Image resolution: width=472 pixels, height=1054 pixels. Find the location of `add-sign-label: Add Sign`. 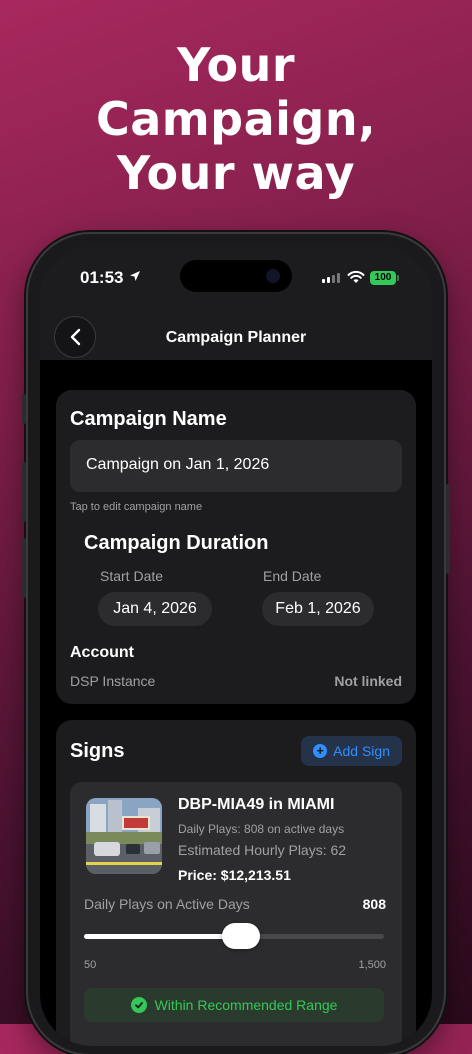

add-sign-label: Add Sign is located at coordinates (361, 751).